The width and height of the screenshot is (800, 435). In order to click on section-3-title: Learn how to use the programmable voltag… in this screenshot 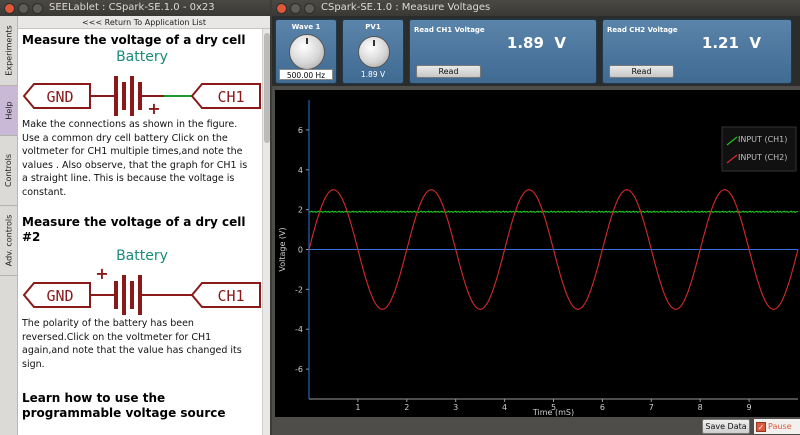, I will do `click(124, 405)`.